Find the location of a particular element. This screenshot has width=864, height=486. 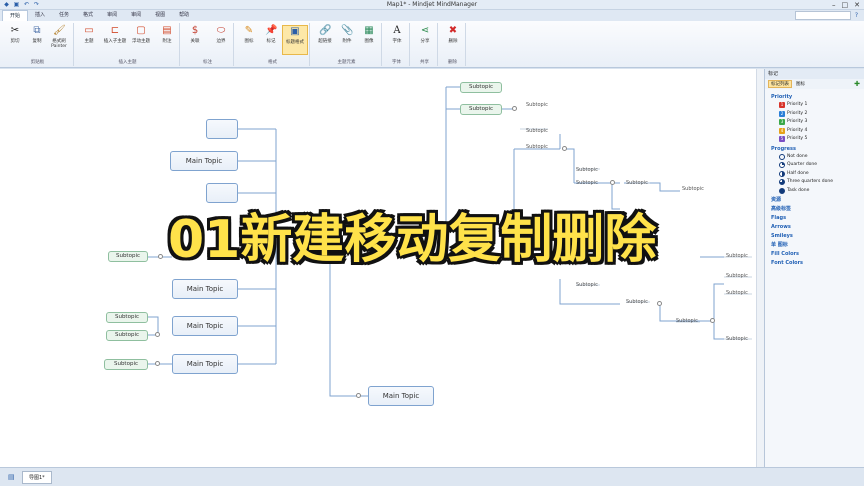

section-fill-colors: Fill Colors is located at coordinates (817, 254).